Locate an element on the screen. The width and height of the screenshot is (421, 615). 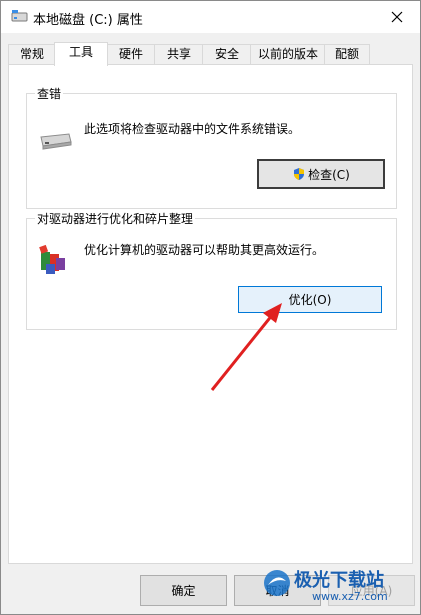
optimize-title: 对驱动器进行优化和碎片整理 is located at coordinates (115, 218).